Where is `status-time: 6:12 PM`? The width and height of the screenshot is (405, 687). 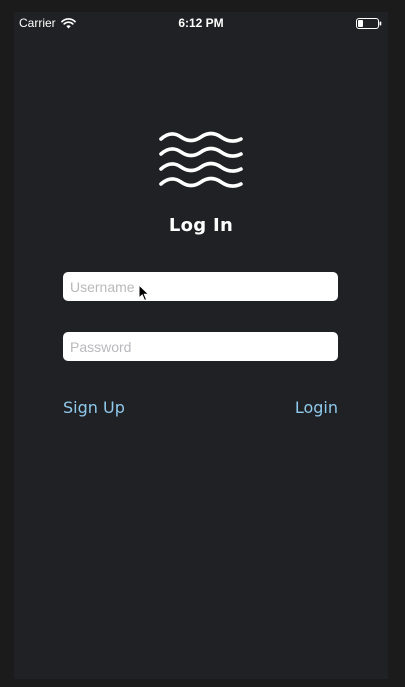
status-time: 6:12 PM is located at coordinates (201, 23).